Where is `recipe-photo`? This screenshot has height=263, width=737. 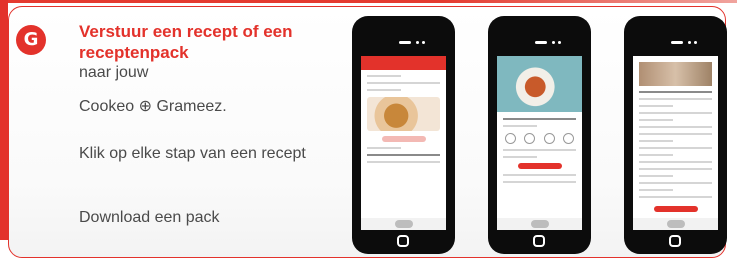 recipe-photo is located at coordinates (539, 84).